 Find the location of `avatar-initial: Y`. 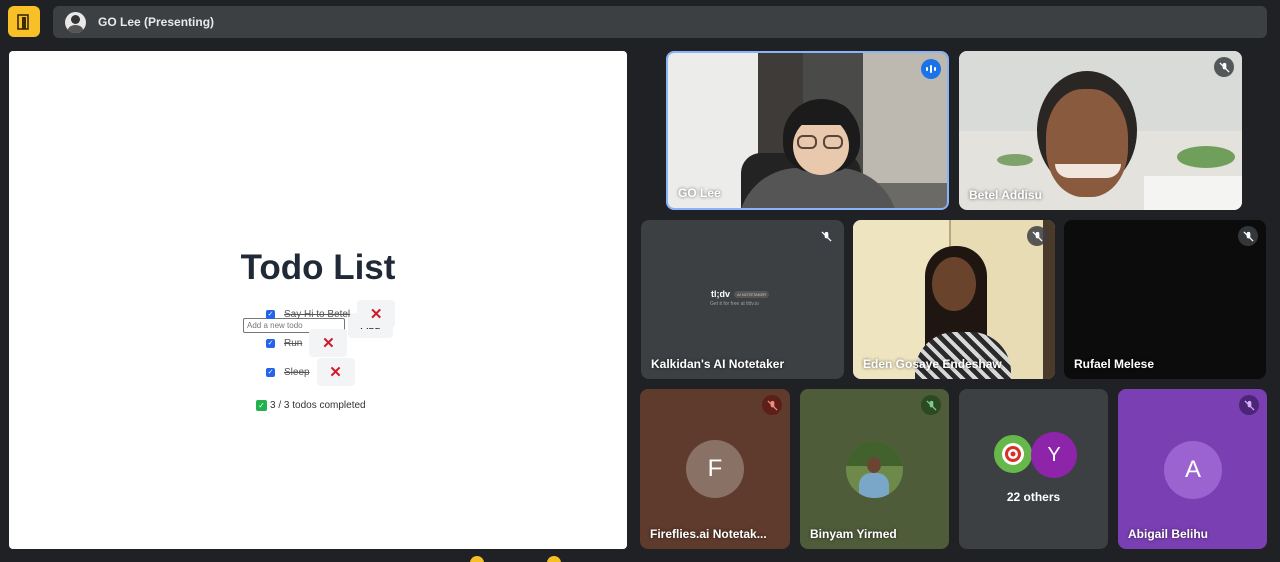

avatar-initial: Y is located at coordinates (1054, 454).